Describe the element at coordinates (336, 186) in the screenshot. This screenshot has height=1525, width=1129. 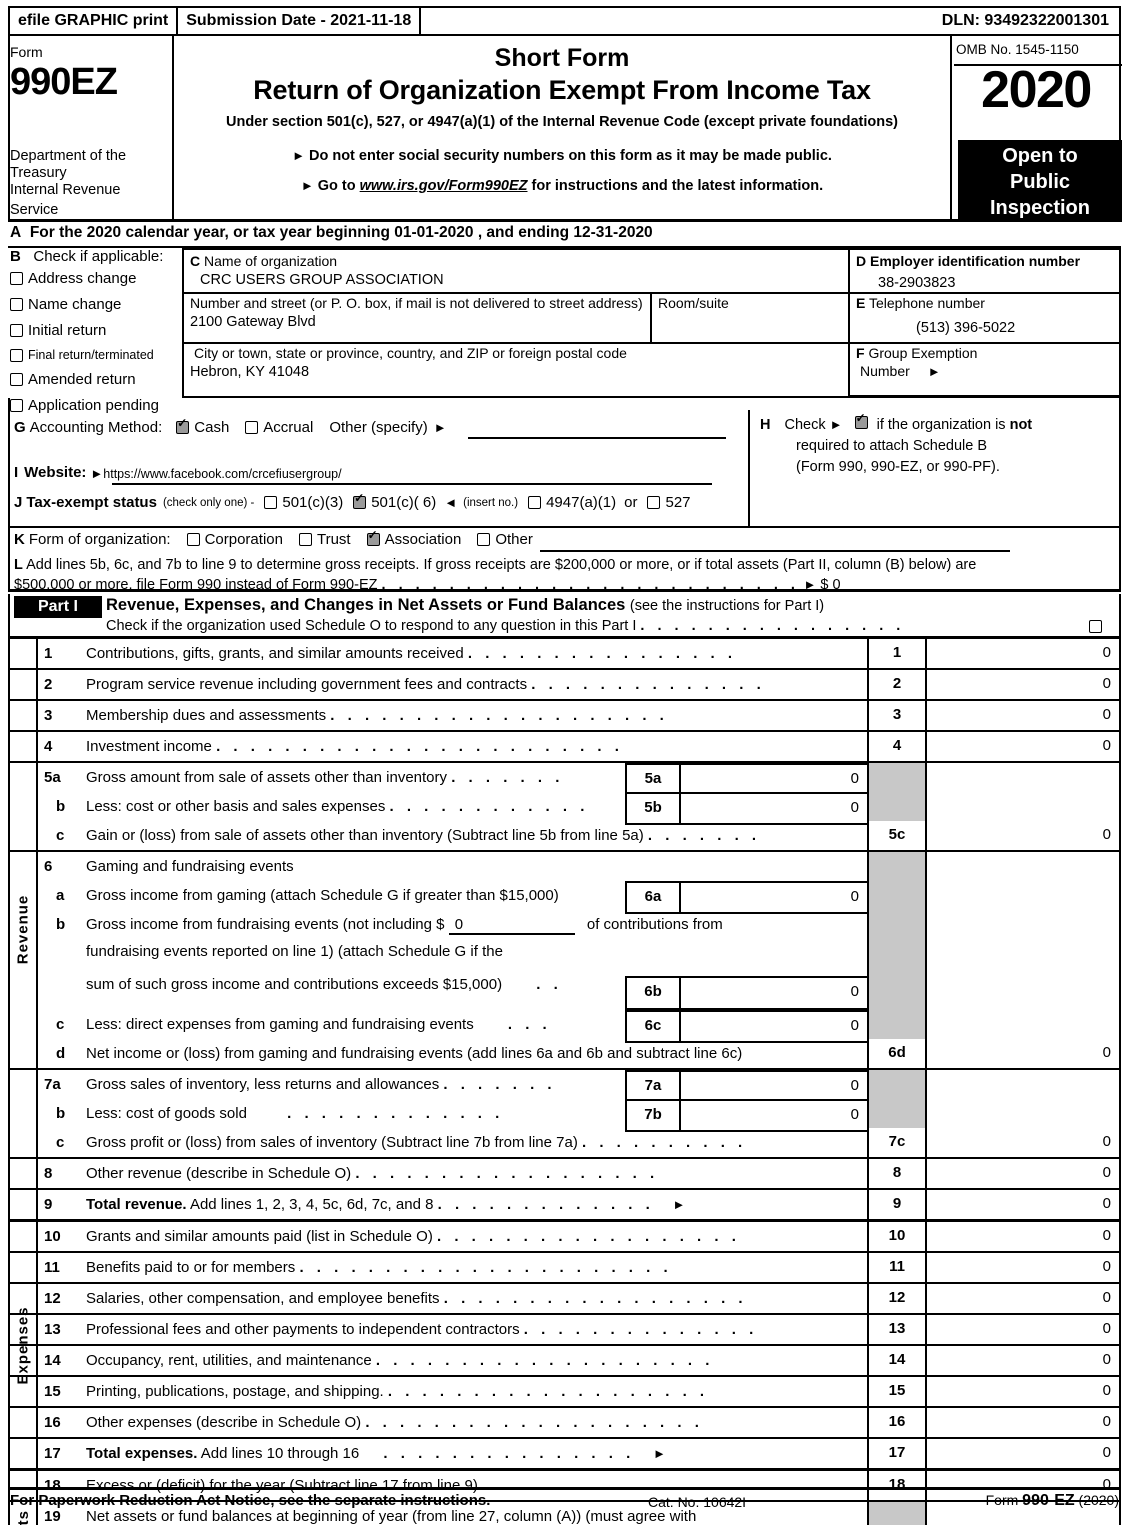
I see `instruction-bullet-2-pre: Go to` at that location.